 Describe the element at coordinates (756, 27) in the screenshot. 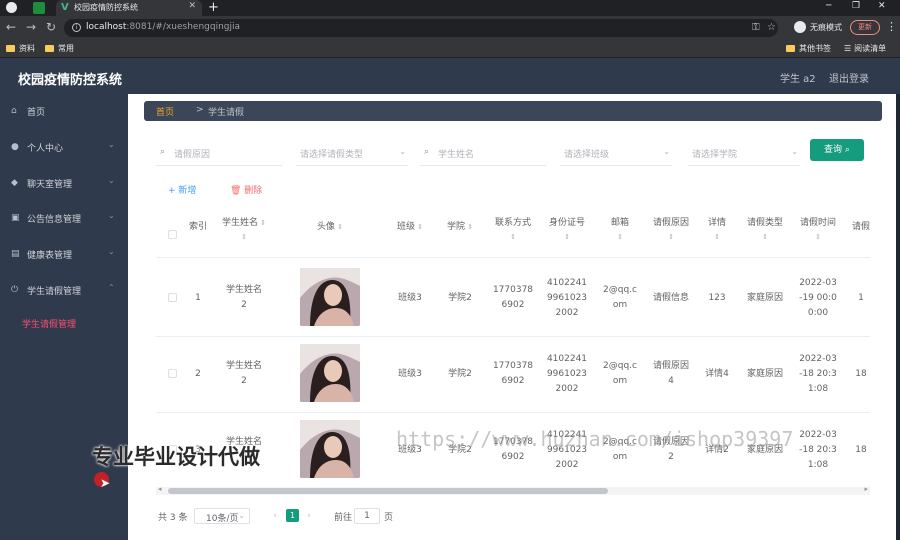

I see `key-icon: ⚿` at that location.